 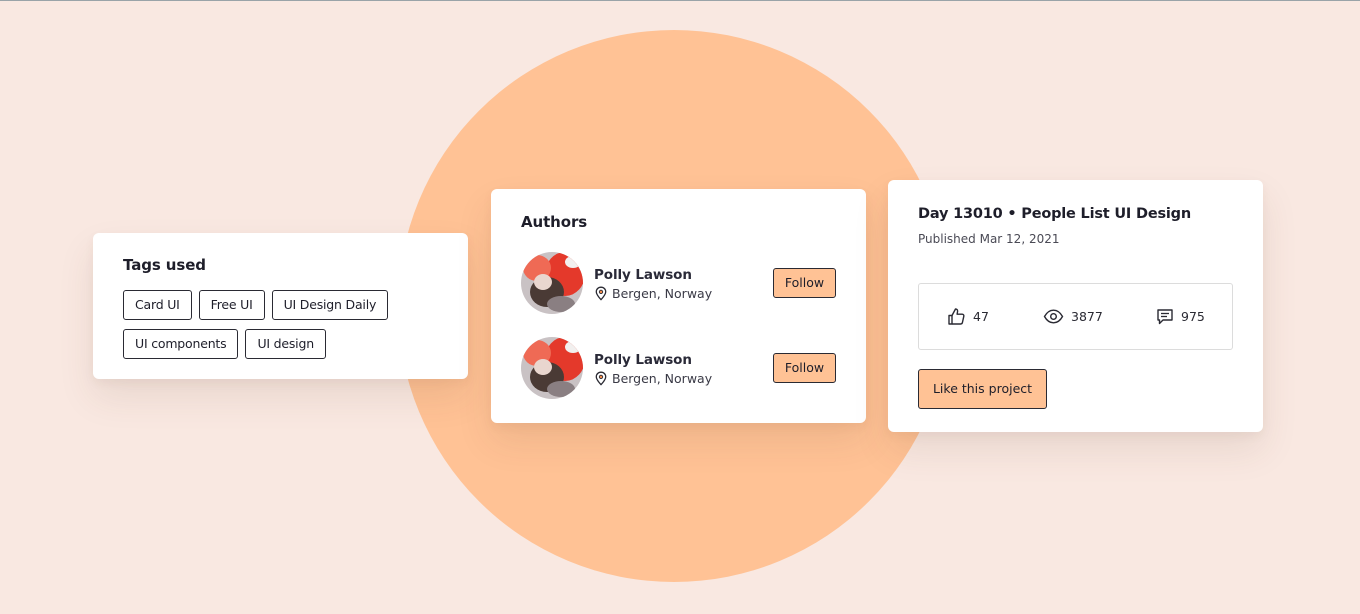 I want to click on likes-count: 47, so click(x=981, y=316).